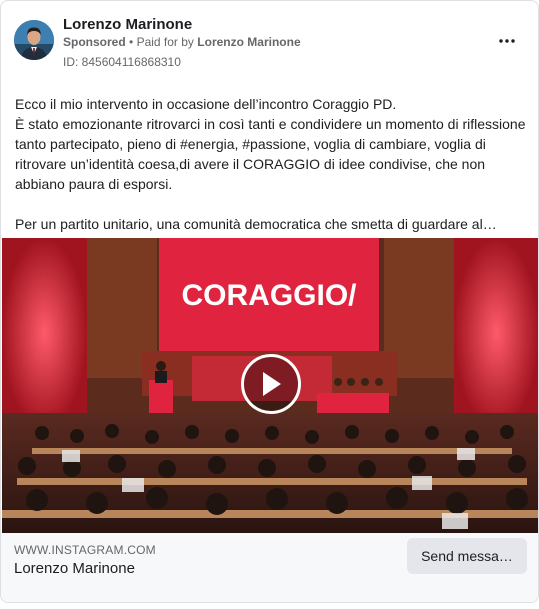 The height and width of the screenshot is (609, 539). I want to click on play-button, so click(271, 384).